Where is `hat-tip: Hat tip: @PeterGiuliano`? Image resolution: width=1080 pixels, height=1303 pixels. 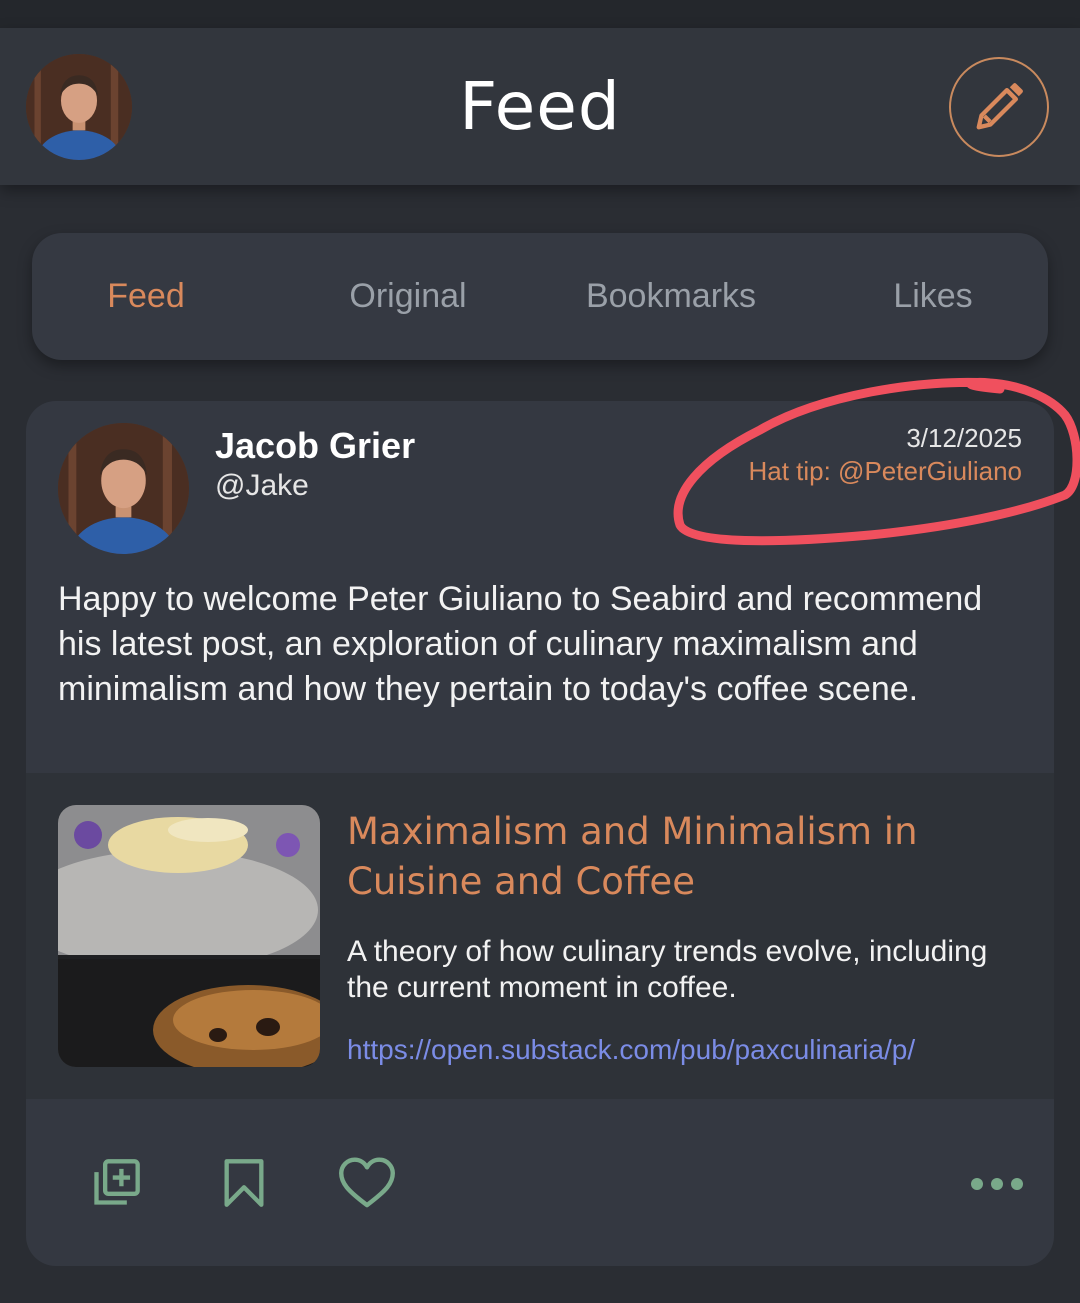 hat-tip: Hat tip: @PeterGiuliano is located at coordinates (885, 471).